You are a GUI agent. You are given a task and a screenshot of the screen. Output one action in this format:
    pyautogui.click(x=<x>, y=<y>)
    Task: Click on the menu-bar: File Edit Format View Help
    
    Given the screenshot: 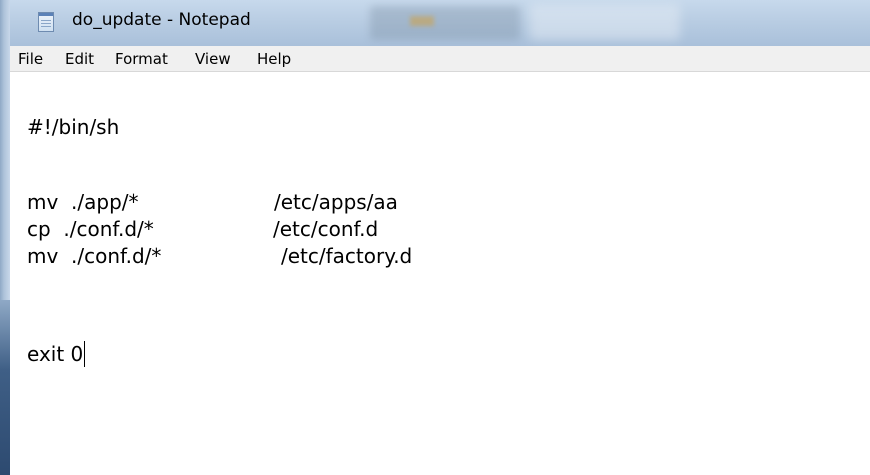 What is the action you would take?
    pyautogui.click(x=440, y=59)
    